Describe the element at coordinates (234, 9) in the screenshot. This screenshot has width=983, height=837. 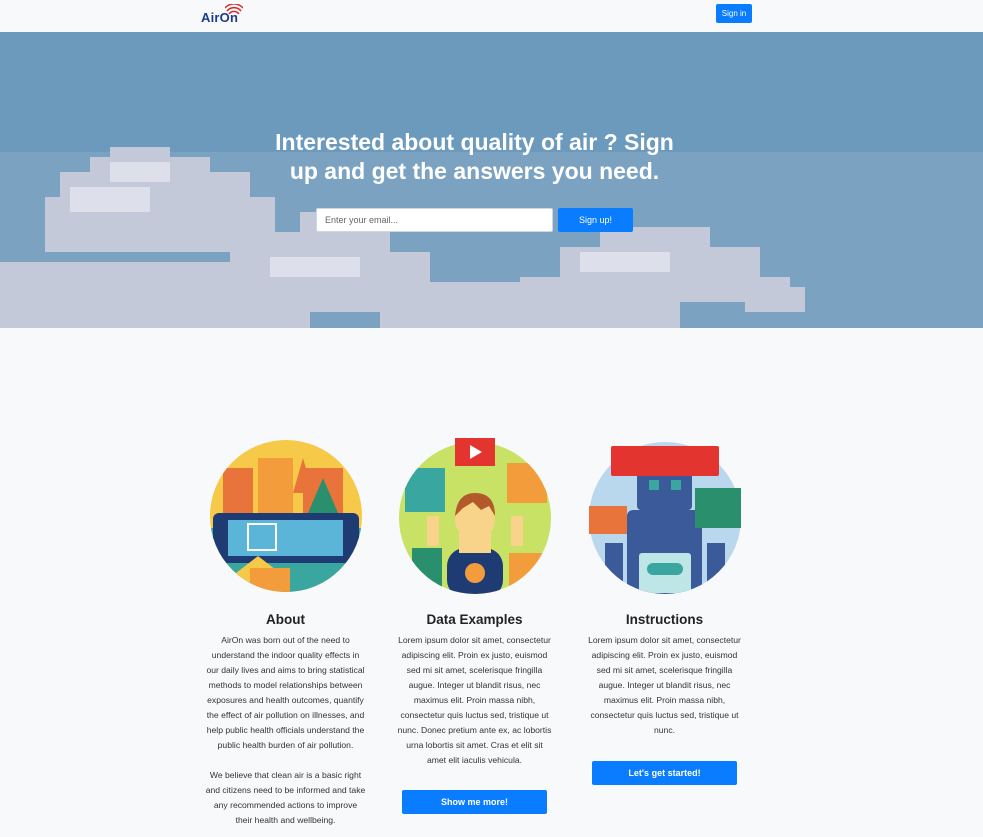
I see `signal-wave-icon` at that location.